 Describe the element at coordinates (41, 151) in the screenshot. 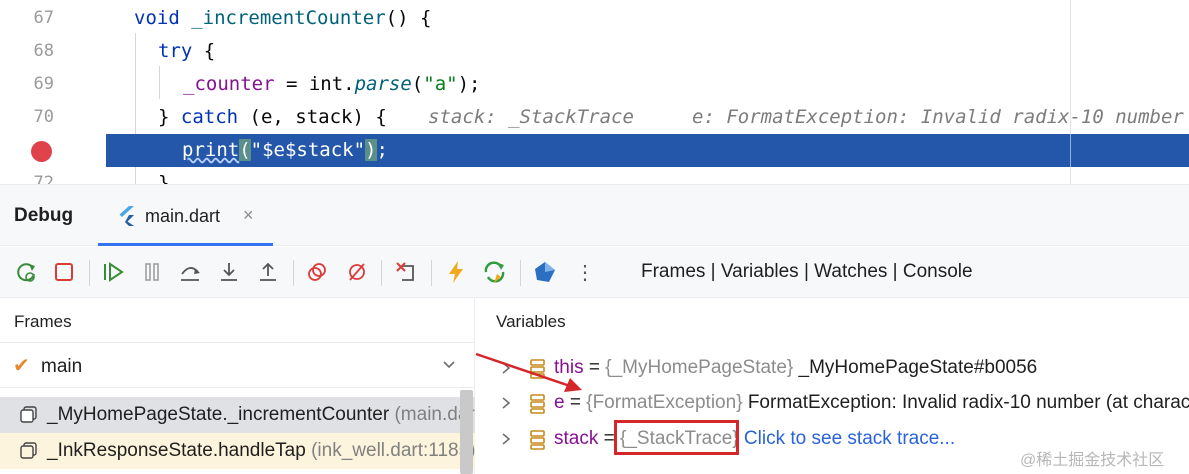

I see `breakpoint-icon` at that location.